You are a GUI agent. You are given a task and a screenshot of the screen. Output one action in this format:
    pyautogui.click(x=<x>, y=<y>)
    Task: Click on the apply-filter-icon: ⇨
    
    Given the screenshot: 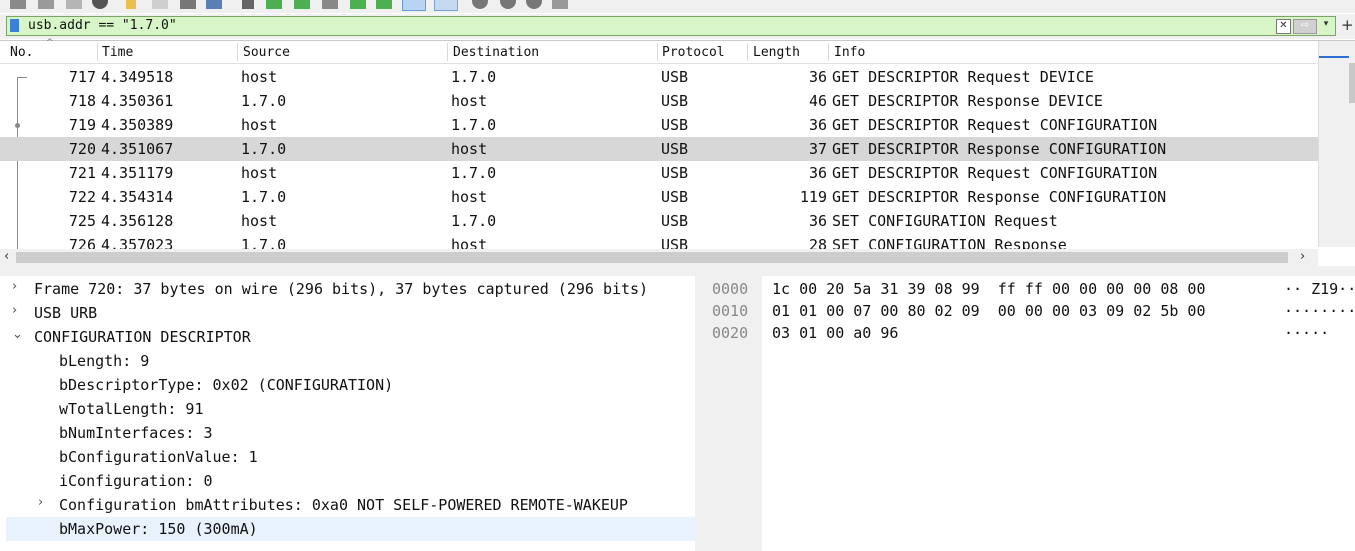 What is the action you would take?
    pyautogui.click(x=1305, y=26)
    